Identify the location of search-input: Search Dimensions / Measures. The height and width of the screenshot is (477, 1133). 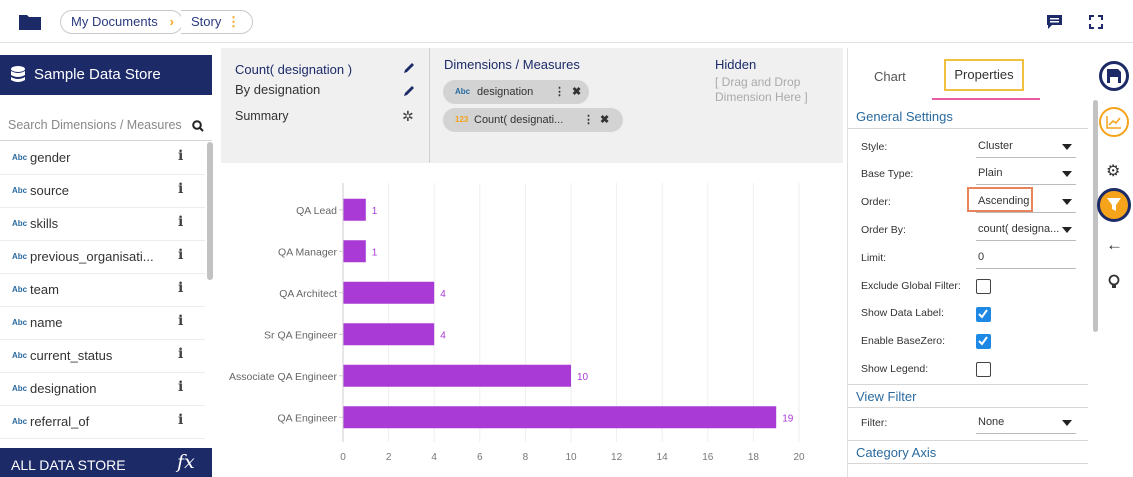
(95, 125).